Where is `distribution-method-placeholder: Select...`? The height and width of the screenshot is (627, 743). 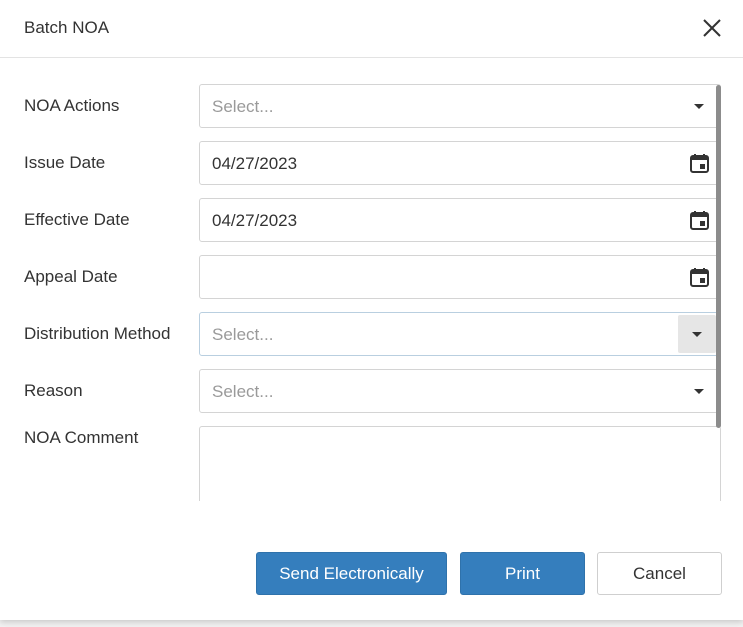
distribution-method-placeholder: Select... is located at coordinates (243, 334).